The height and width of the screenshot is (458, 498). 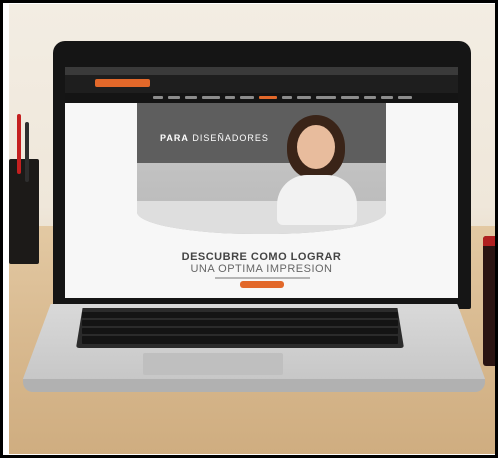 What do you see at coordinates (489, 301) in the screenshot?
I see `mug` at bounding box center [489, 301].